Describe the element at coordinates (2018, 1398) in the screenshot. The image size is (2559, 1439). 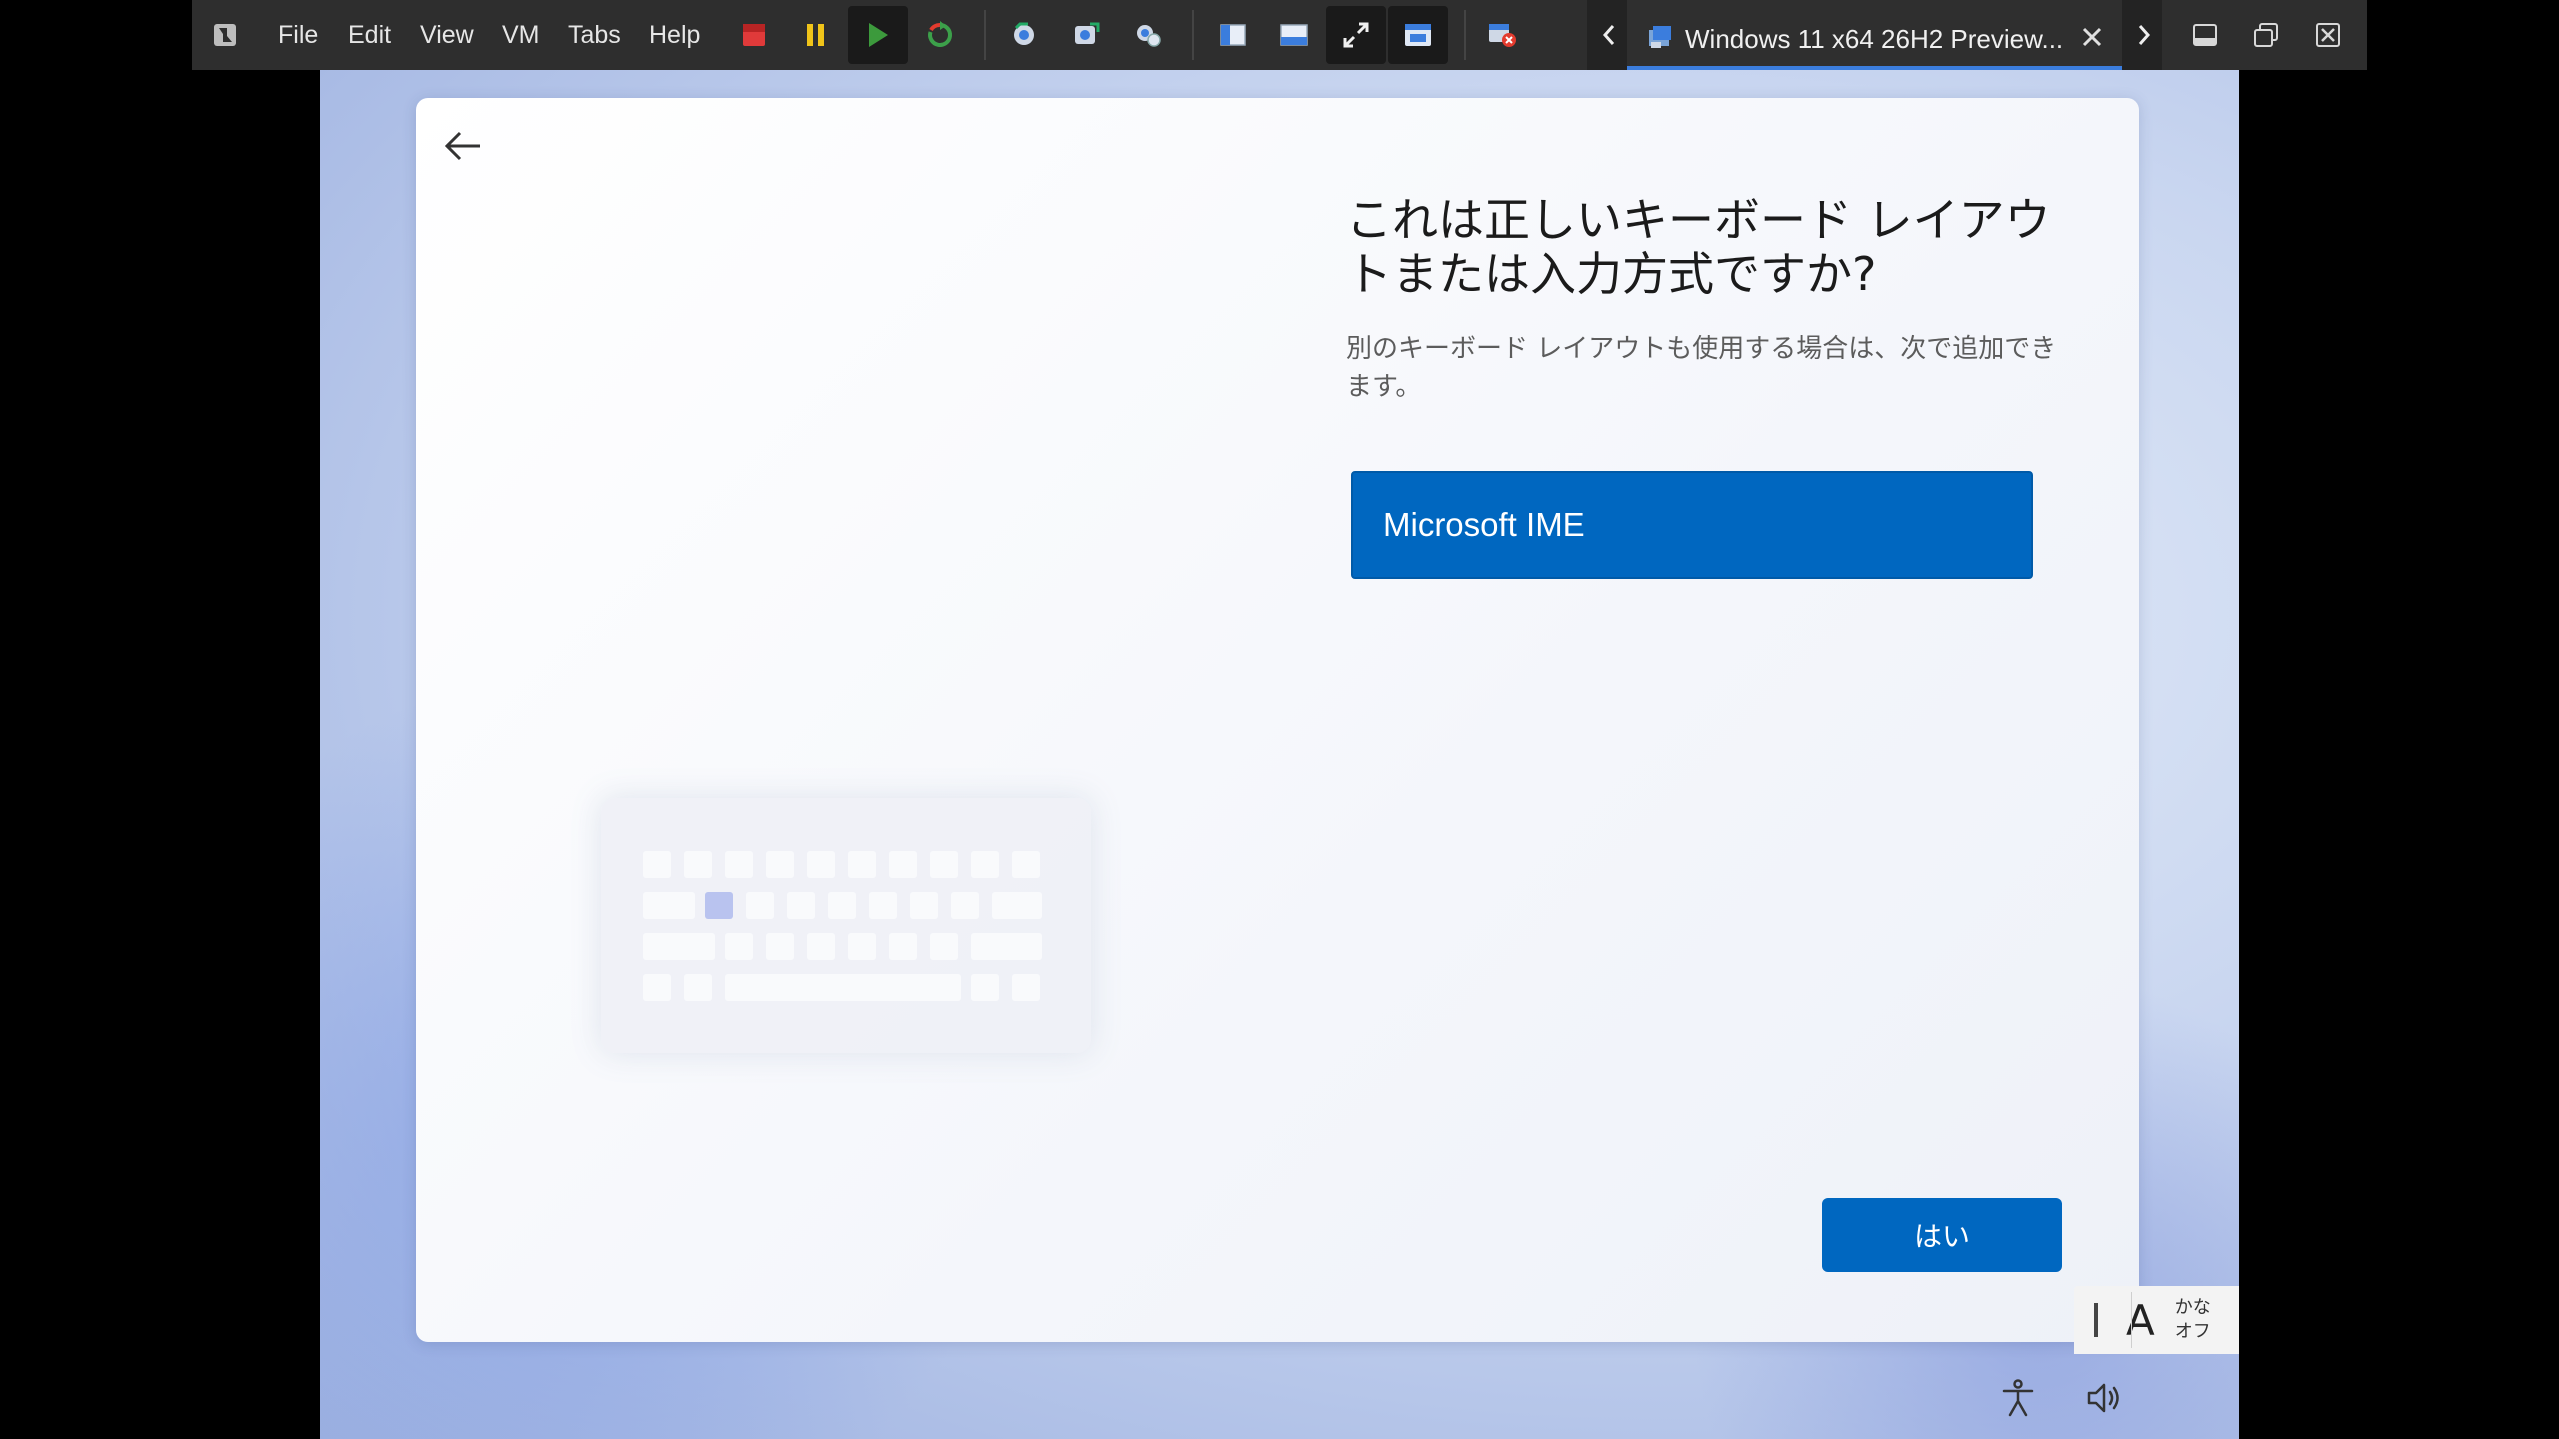
I see `accessibility-icon` at that location.